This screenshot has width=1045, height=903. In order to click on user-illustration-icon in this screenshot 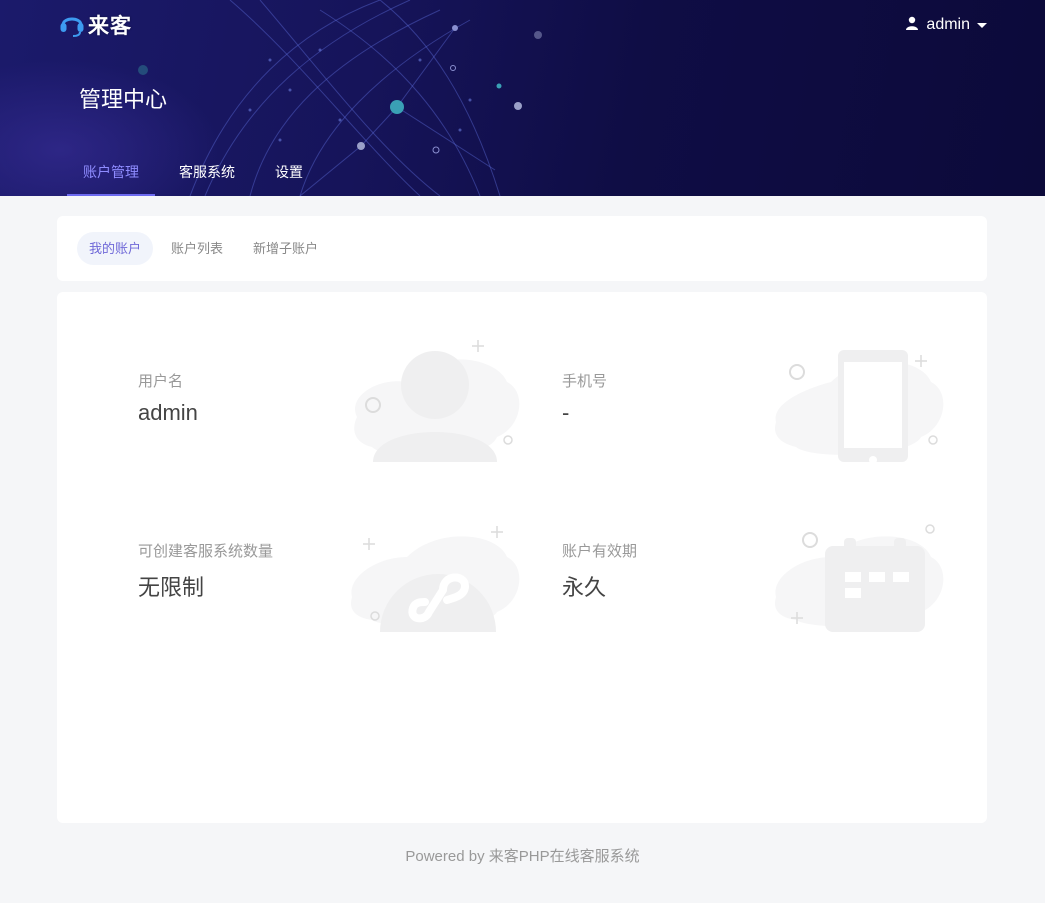, I will do `click(437, 401)`.